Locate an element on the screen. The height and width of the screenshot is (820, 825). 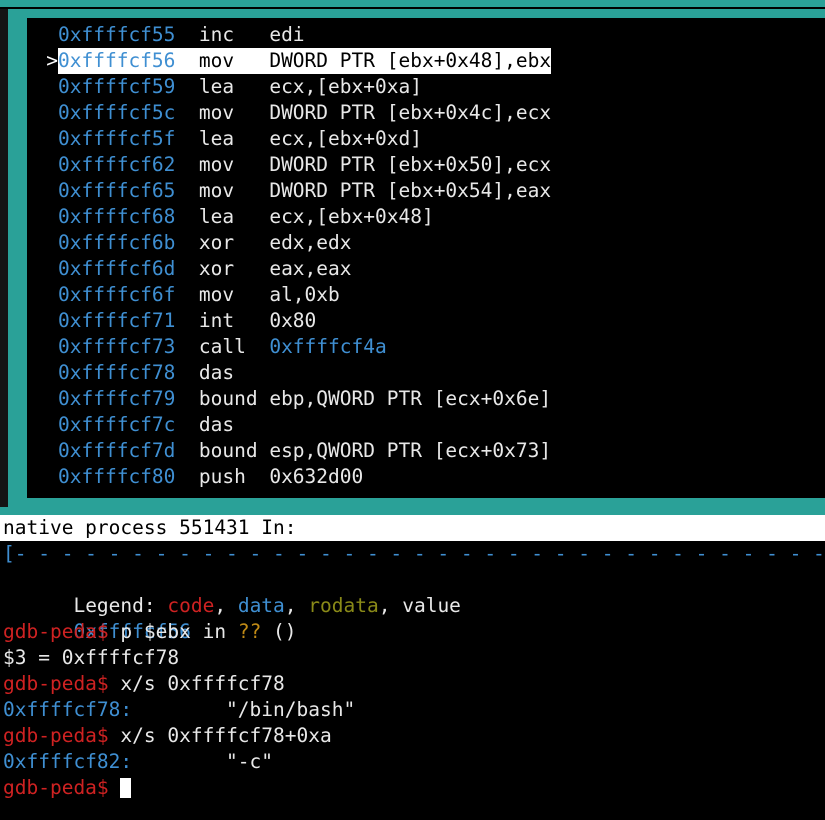
instruction-operands: ecx,[ebx+0x48] is located at coordinates (351, 216).